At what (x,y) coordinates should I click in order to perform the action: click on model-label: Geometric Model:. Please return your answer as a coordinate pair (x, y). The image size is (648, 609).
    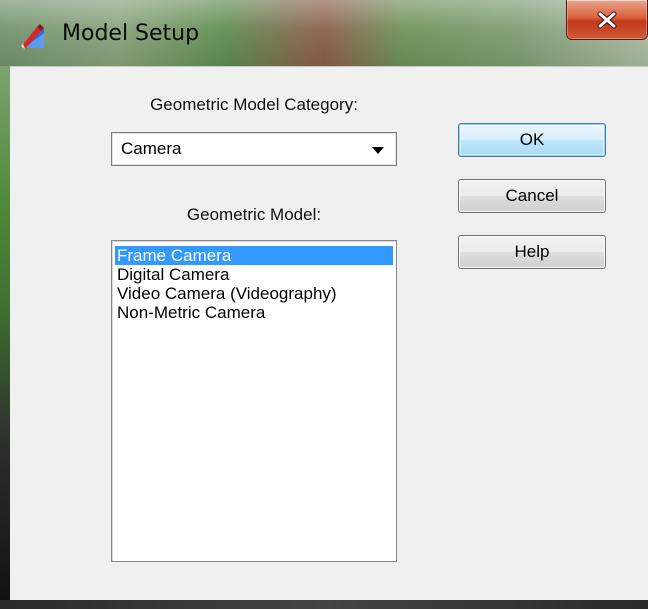
    Looking at the image, I should click on (254, 214).